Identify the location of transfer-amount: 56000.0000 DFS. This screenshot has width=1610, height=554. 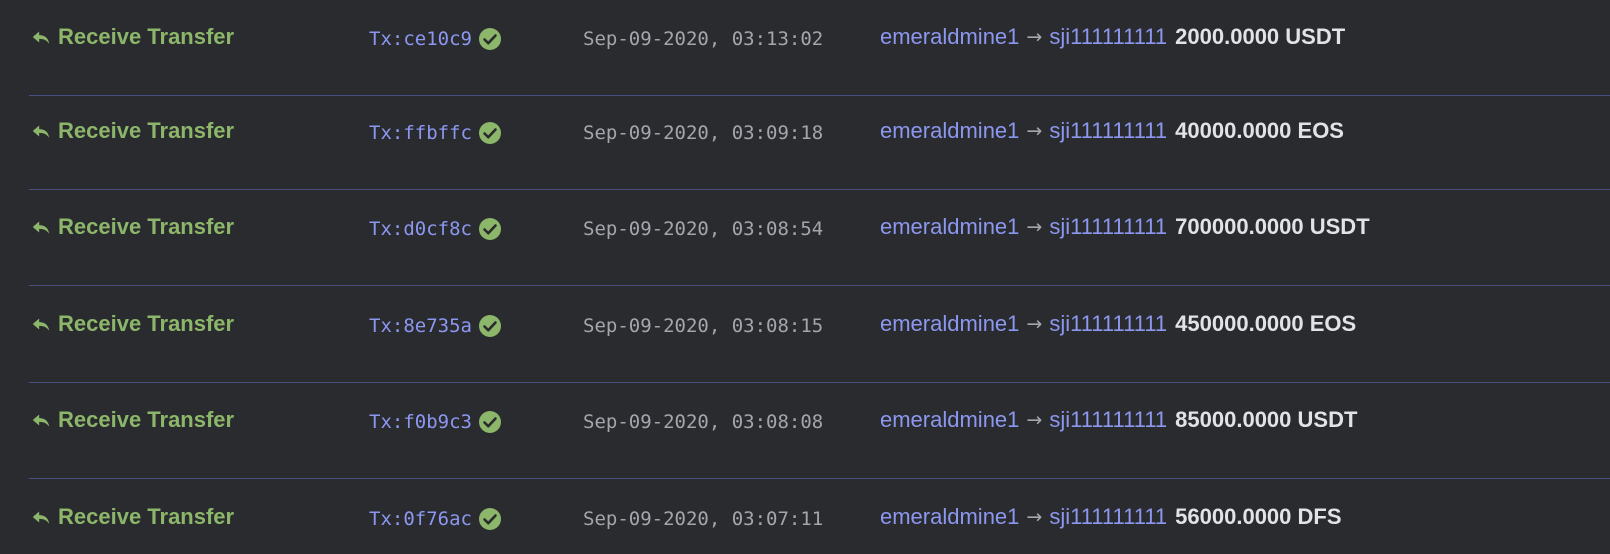
(1258, 516).